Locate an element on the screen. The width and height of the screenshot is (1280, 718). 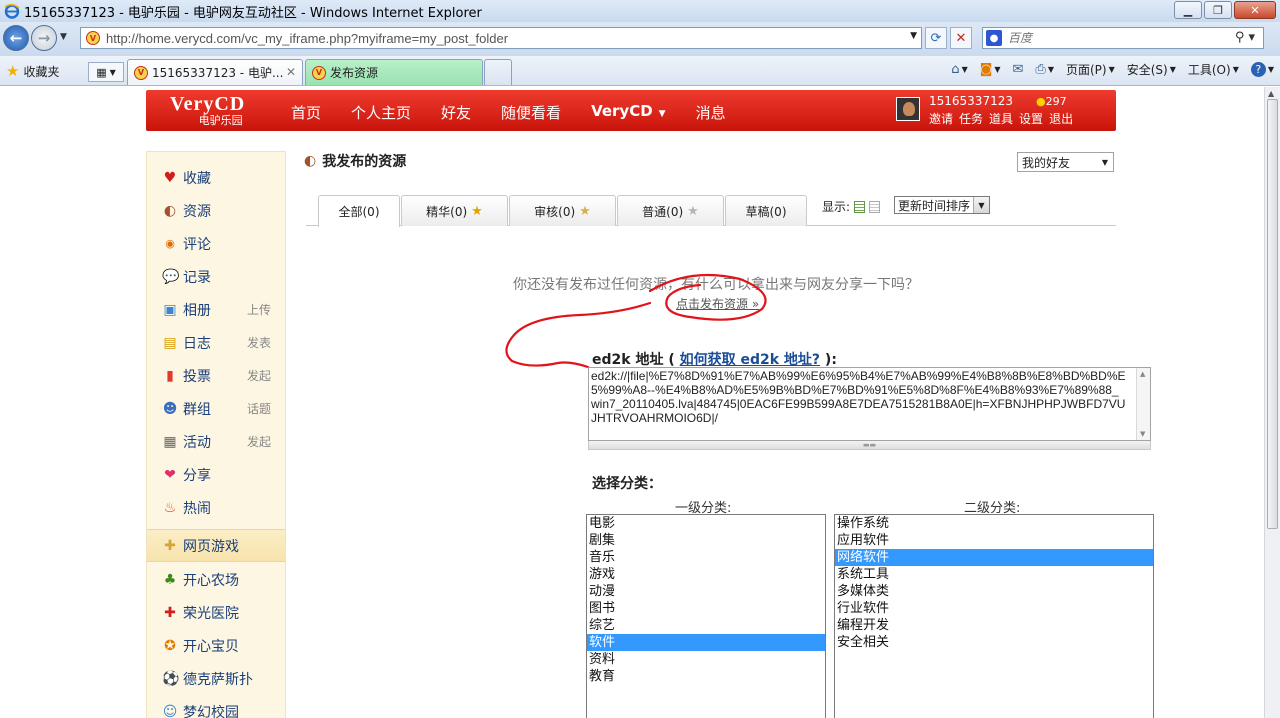
search-icon: ⚲ ▾ is located at coordinates (1245, 37).